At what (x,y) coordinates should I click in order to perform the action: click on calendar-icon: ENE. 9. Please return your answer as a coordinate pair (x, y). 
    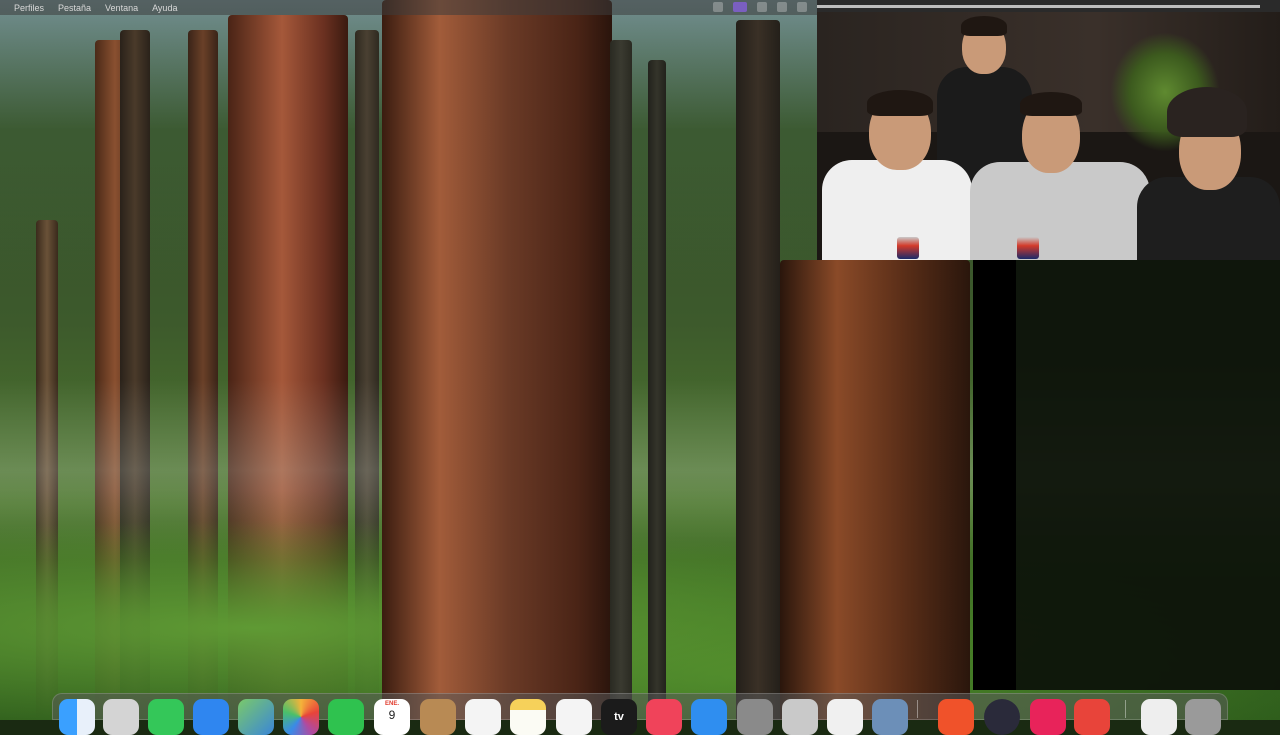
    Looking at the image, I should click on (392, 717).